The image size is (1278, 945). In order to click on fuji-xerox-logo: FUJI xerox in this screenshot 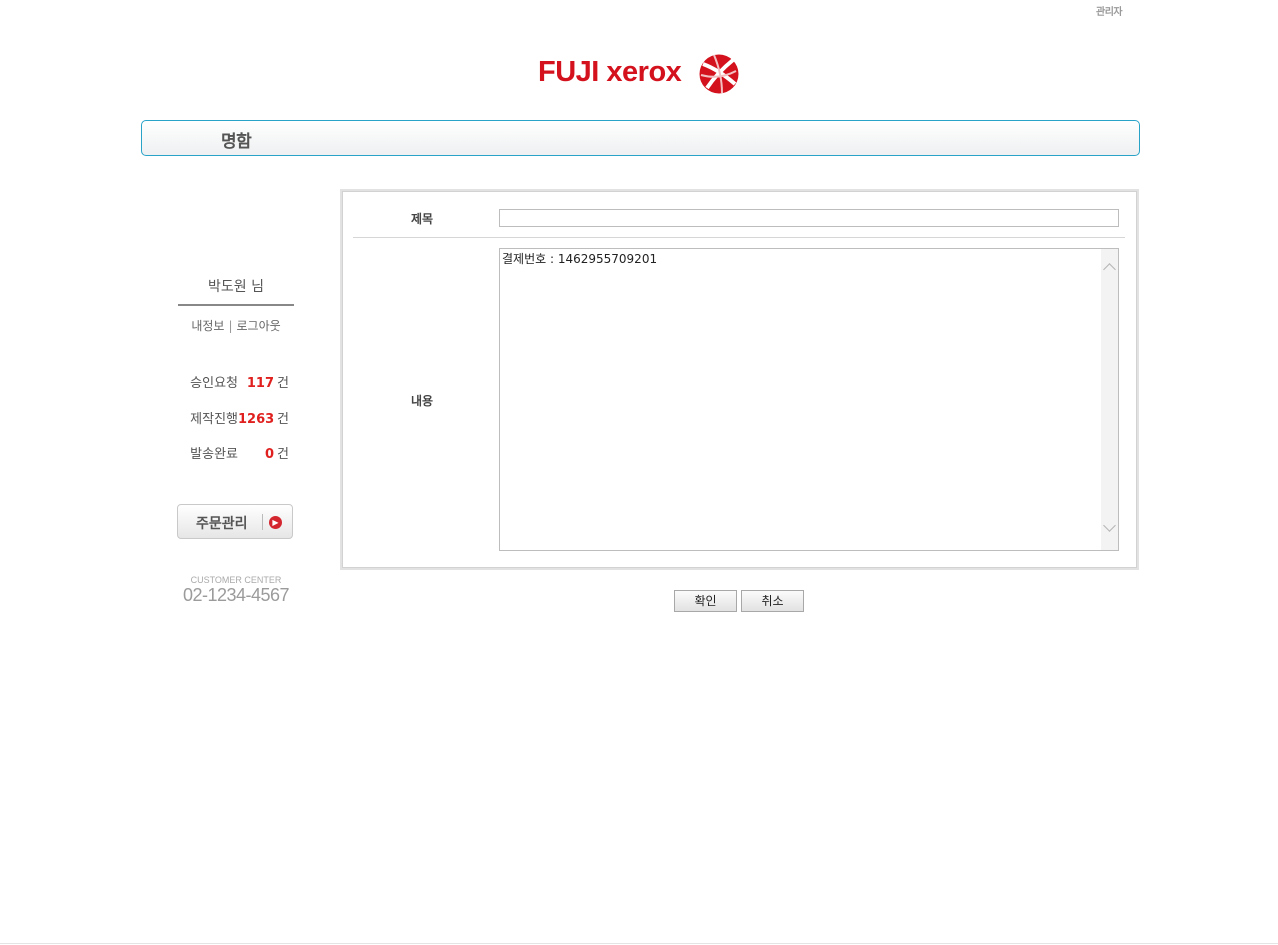, I will do `click(640, 74)`.